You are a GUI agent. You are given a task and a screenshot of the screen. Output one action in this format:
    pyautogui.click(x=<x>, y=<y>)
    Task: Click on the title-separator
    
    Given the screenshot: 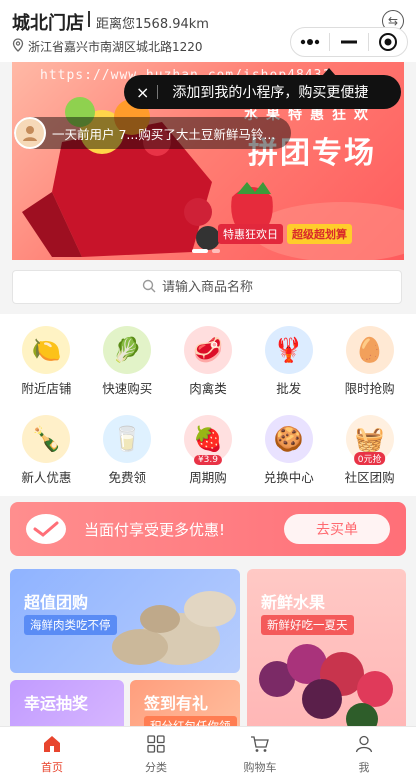 What is the action you would take?
    pyautogui.click(x=89, y=19)
    